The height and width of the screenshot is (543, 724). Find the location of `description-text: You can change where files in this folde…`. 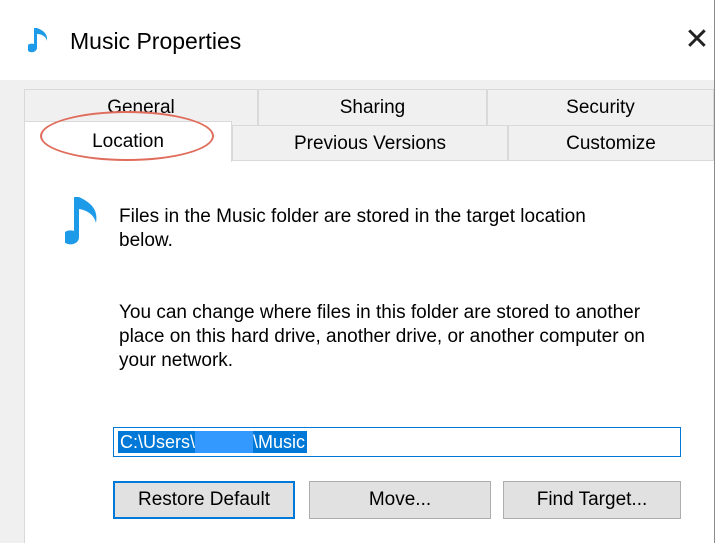

description-text: You can change where files in this folde… is located at coordinates (382, 336).